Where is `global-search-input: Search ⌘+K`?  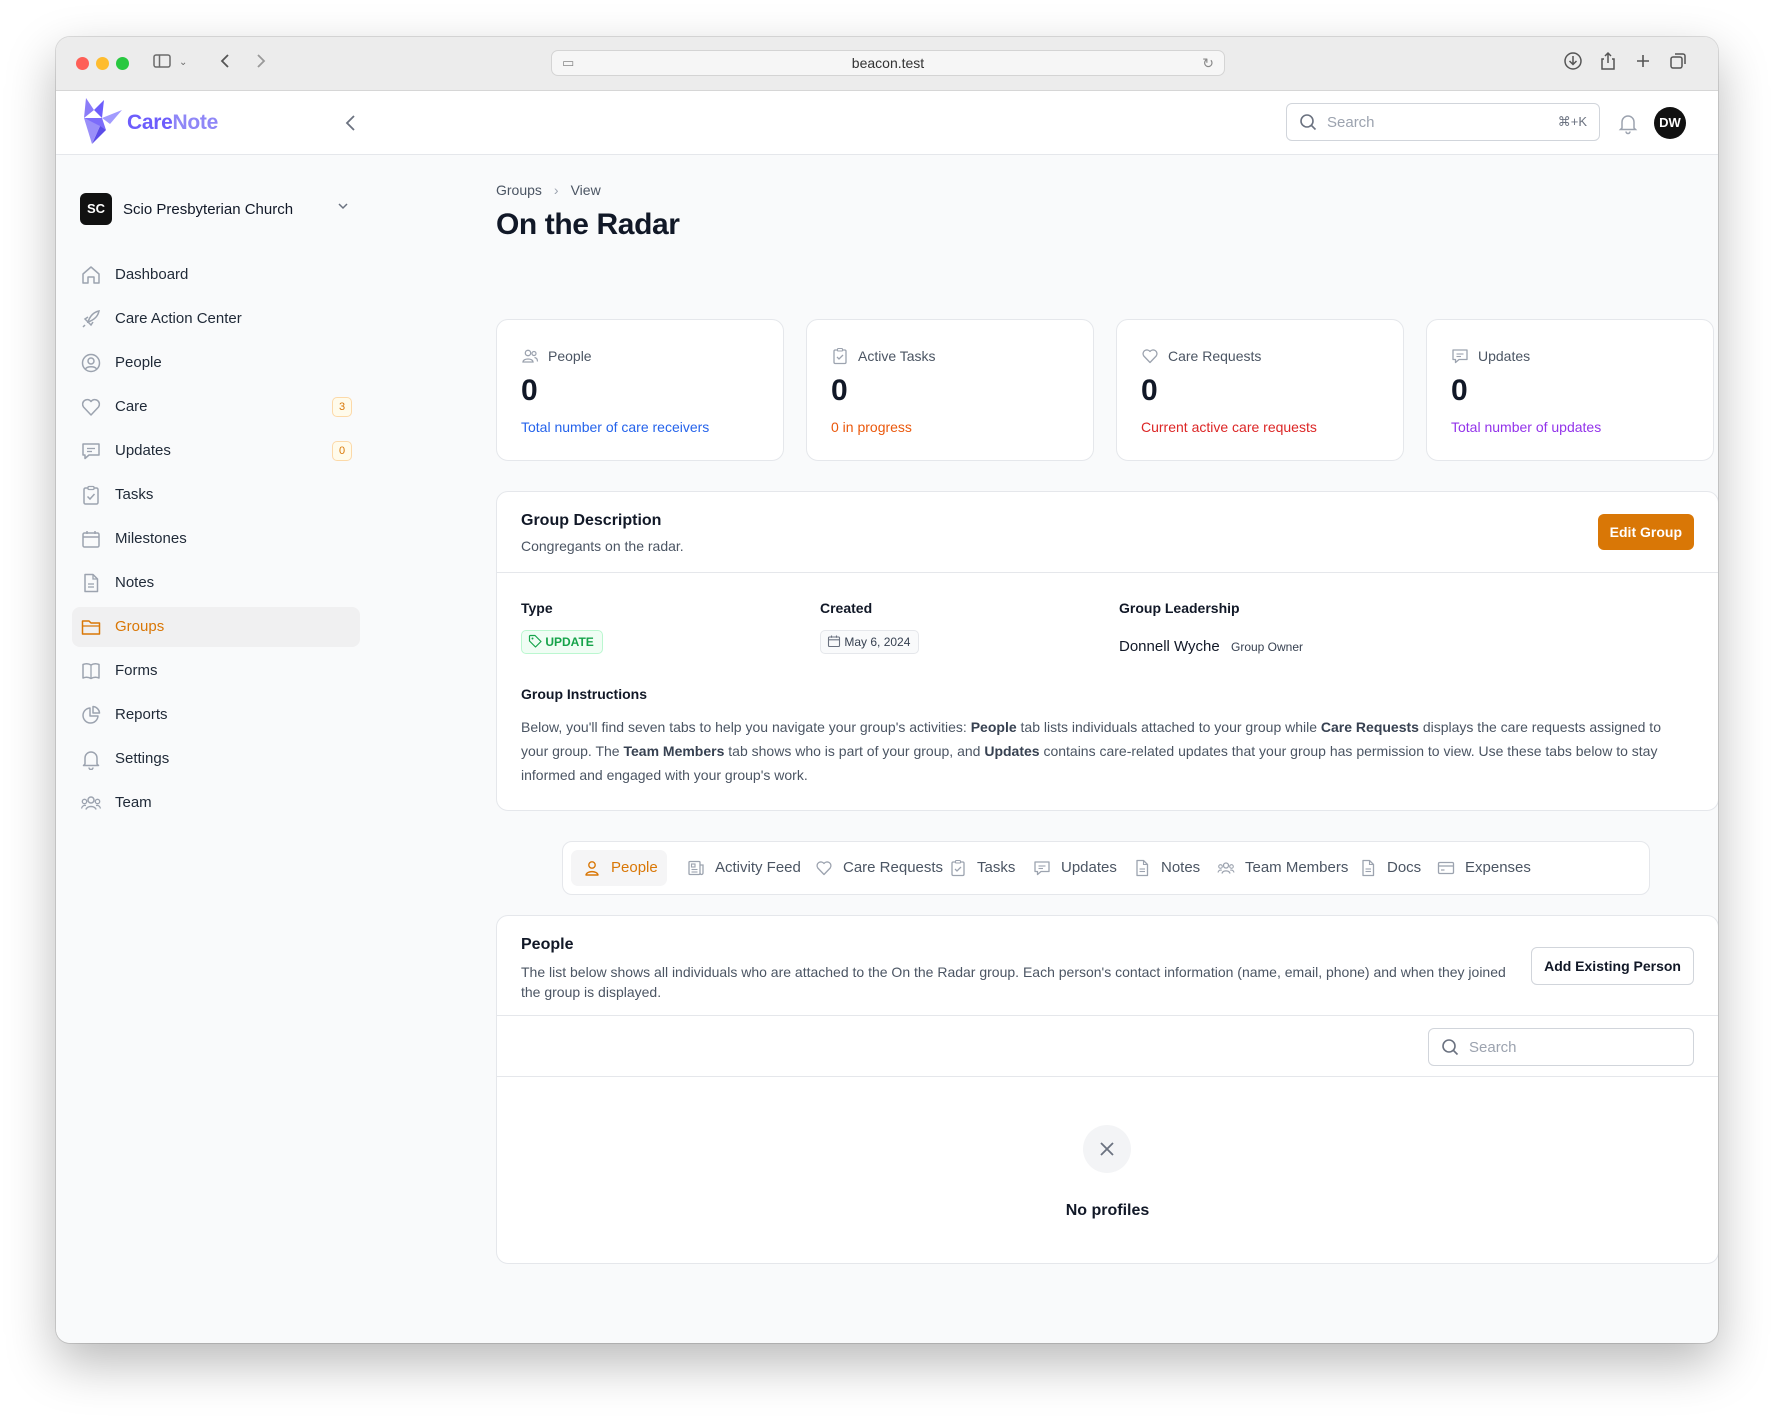 global-search-input: Search ⌘+K is located at coordinates (1443, 122).